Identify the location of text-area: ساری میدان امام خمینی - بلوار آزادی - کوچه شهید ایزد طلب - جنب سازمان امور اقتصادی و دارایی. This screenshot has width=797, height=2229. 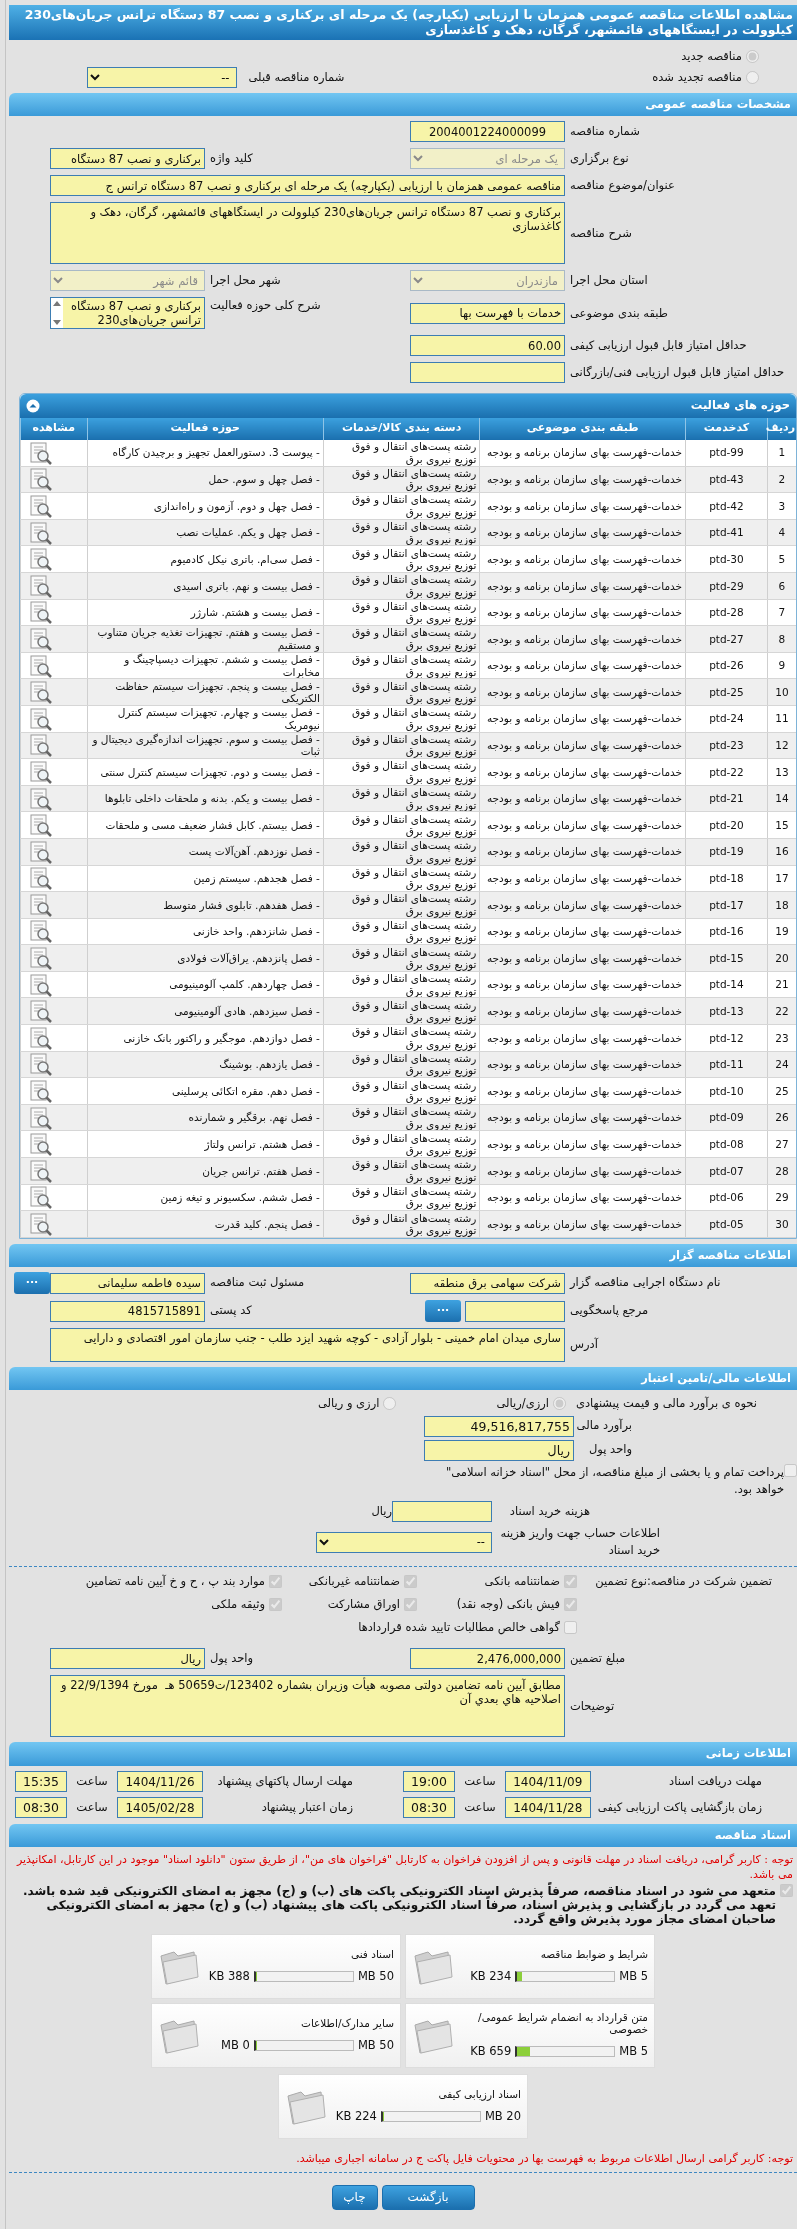
(307, 1345).